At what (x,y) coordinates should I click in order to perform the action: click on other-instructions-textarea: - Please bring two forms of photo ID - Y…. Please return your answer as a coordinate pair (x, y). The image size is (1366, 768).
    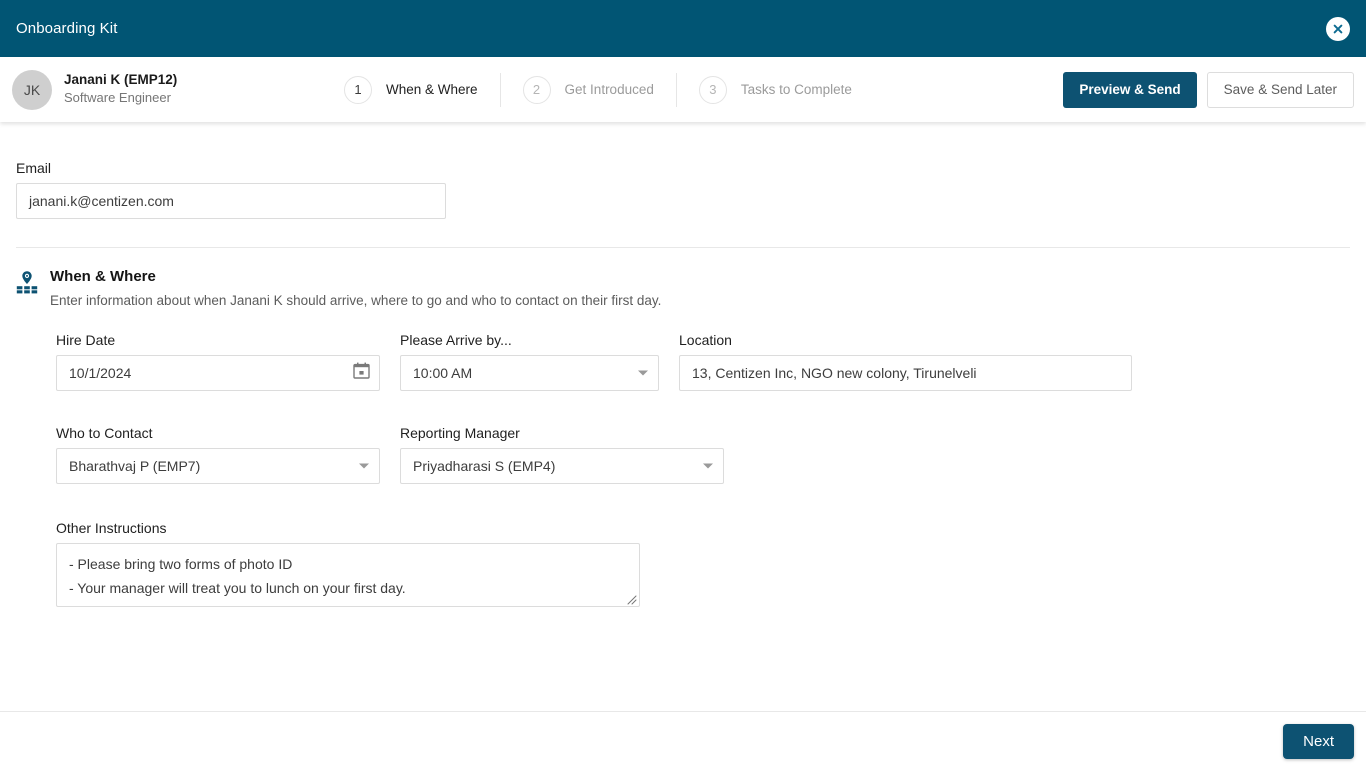
    Looking at the image, I should click on (348, 575).